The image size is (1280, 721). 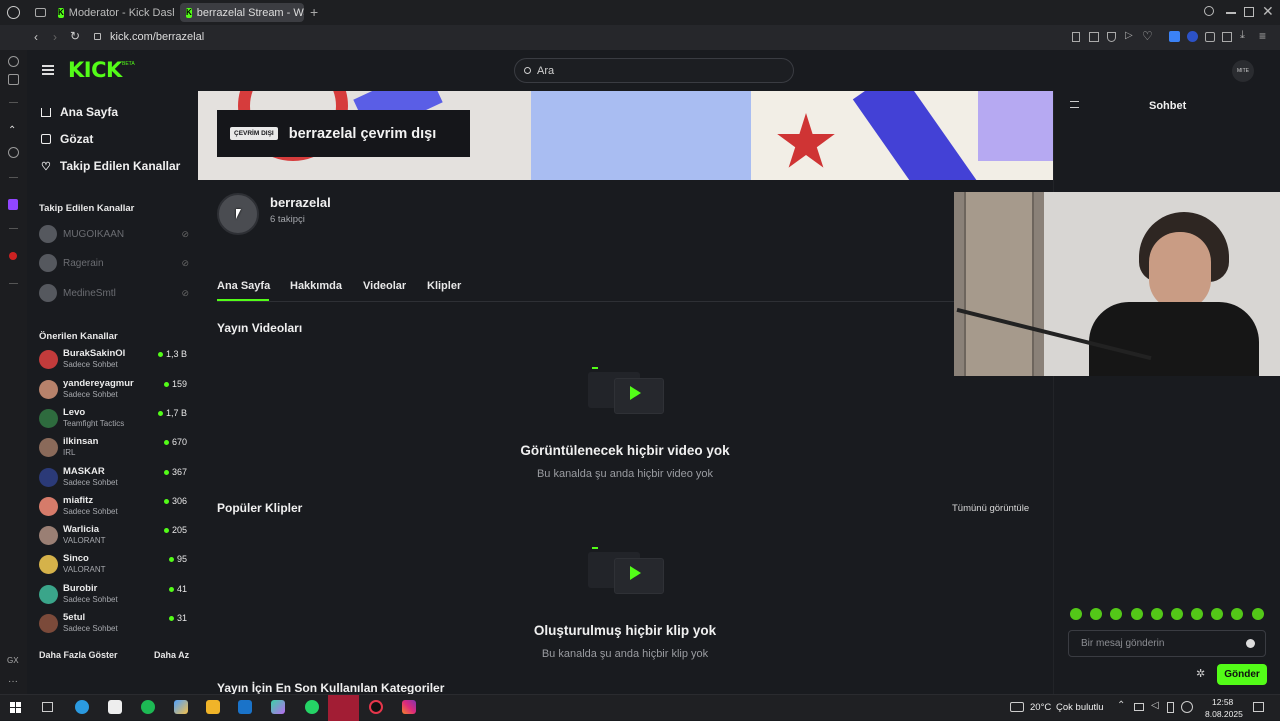 What do you see at coordinates (79, 112) in the screenshot?
I see `nav-home: Ana Sayfa` at bounding box center [79, 112].